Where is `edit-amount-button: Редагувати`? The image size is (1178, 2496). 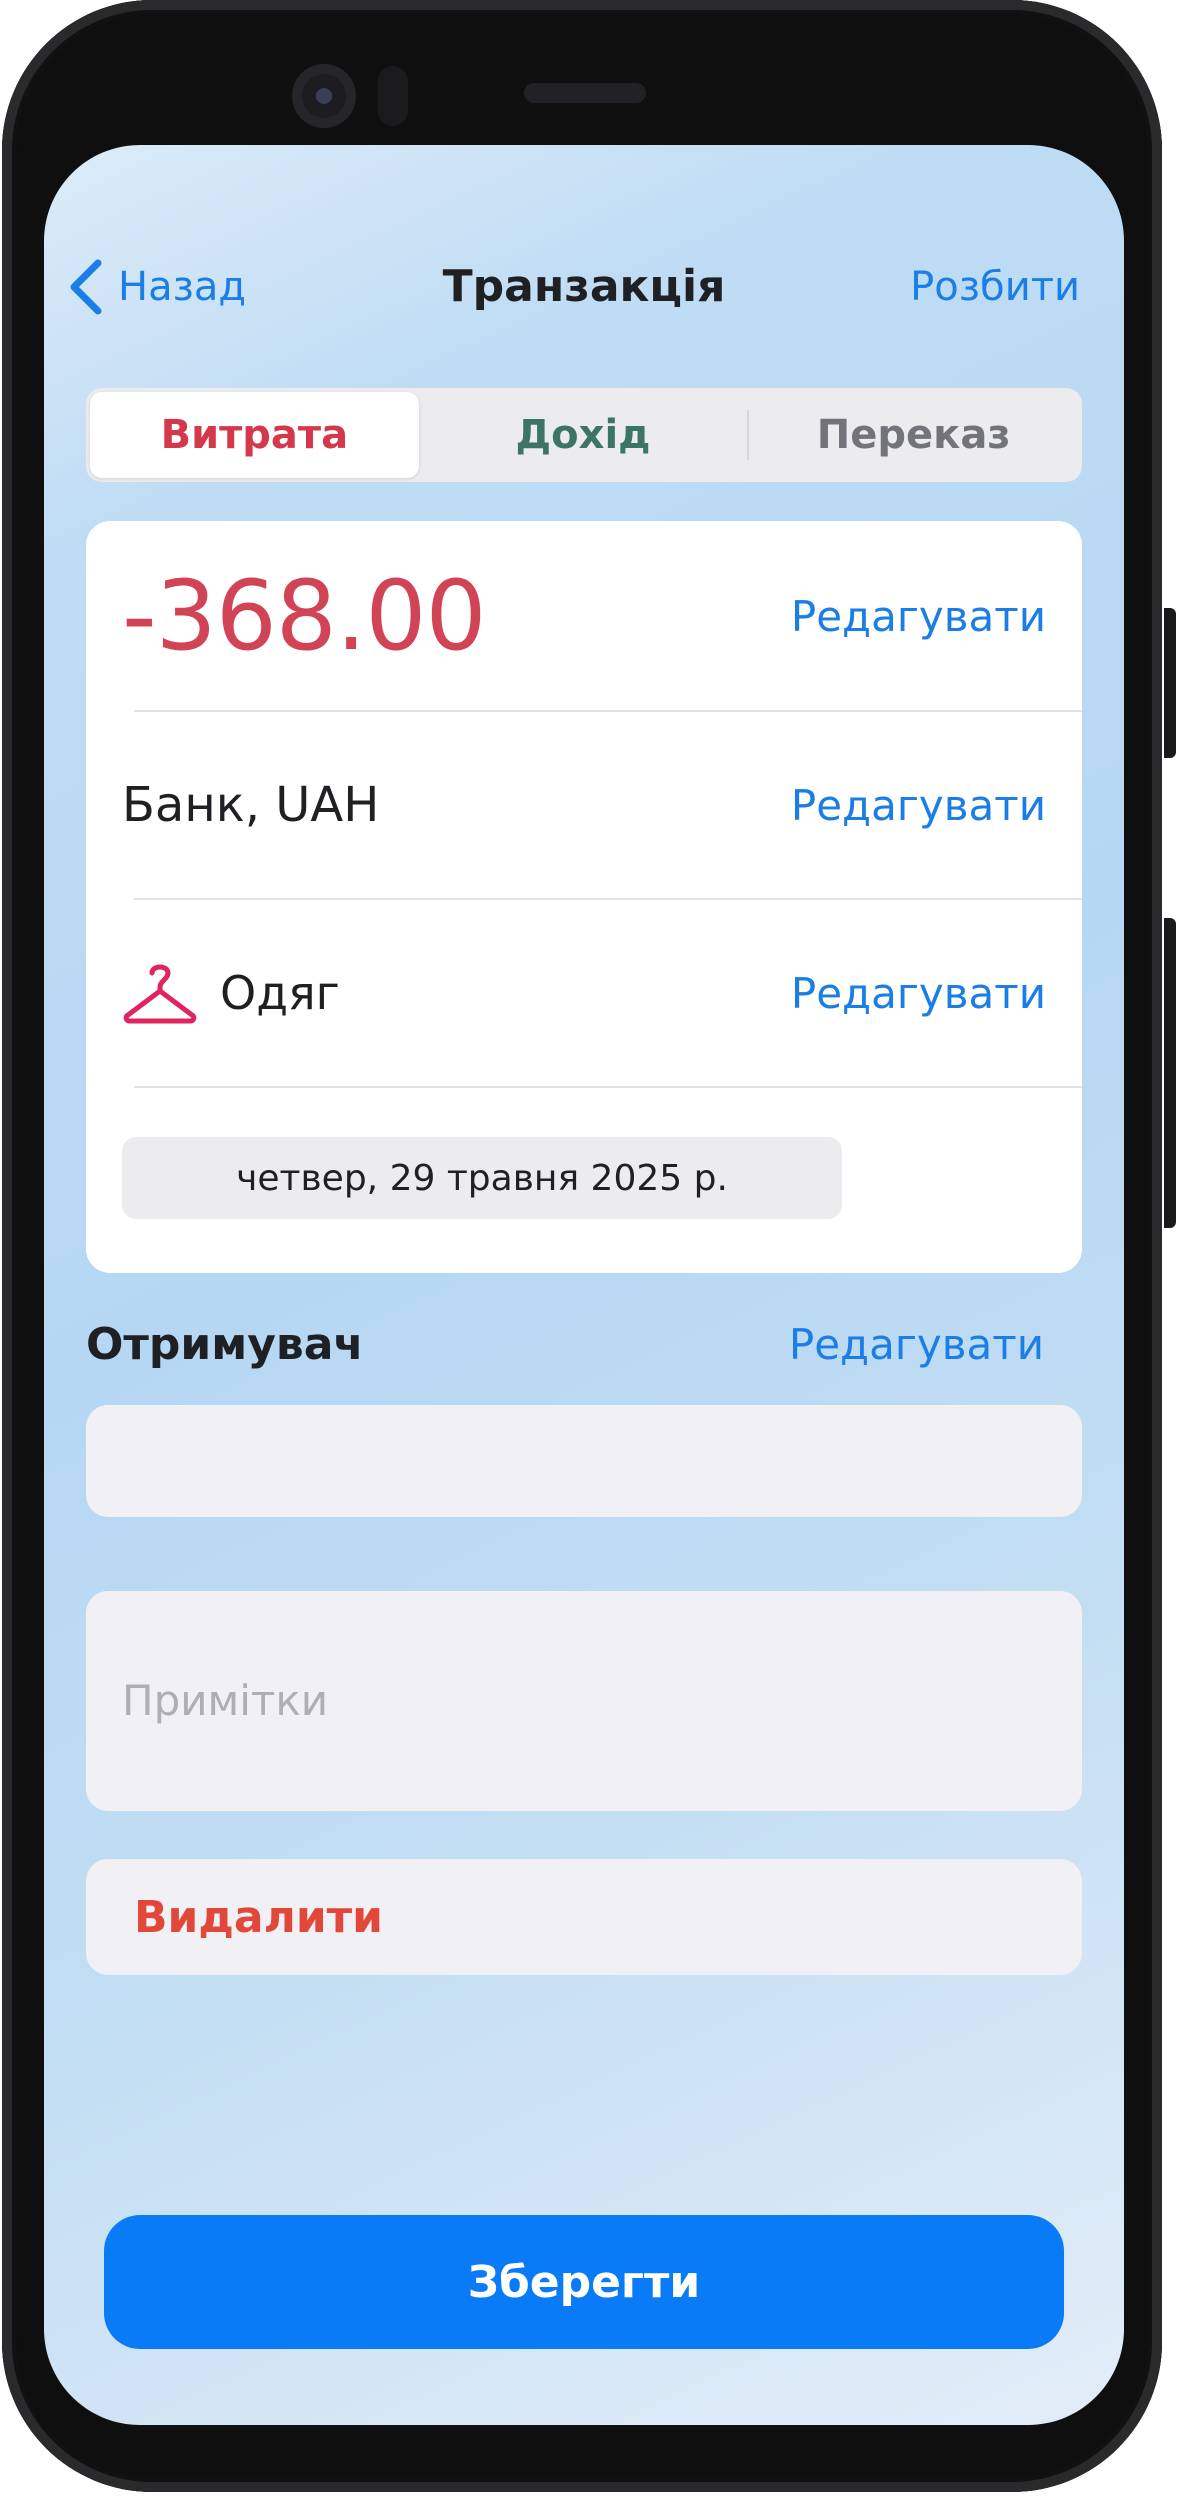 edit-amount-button: Редагувати is located at coordinates (918, 616).